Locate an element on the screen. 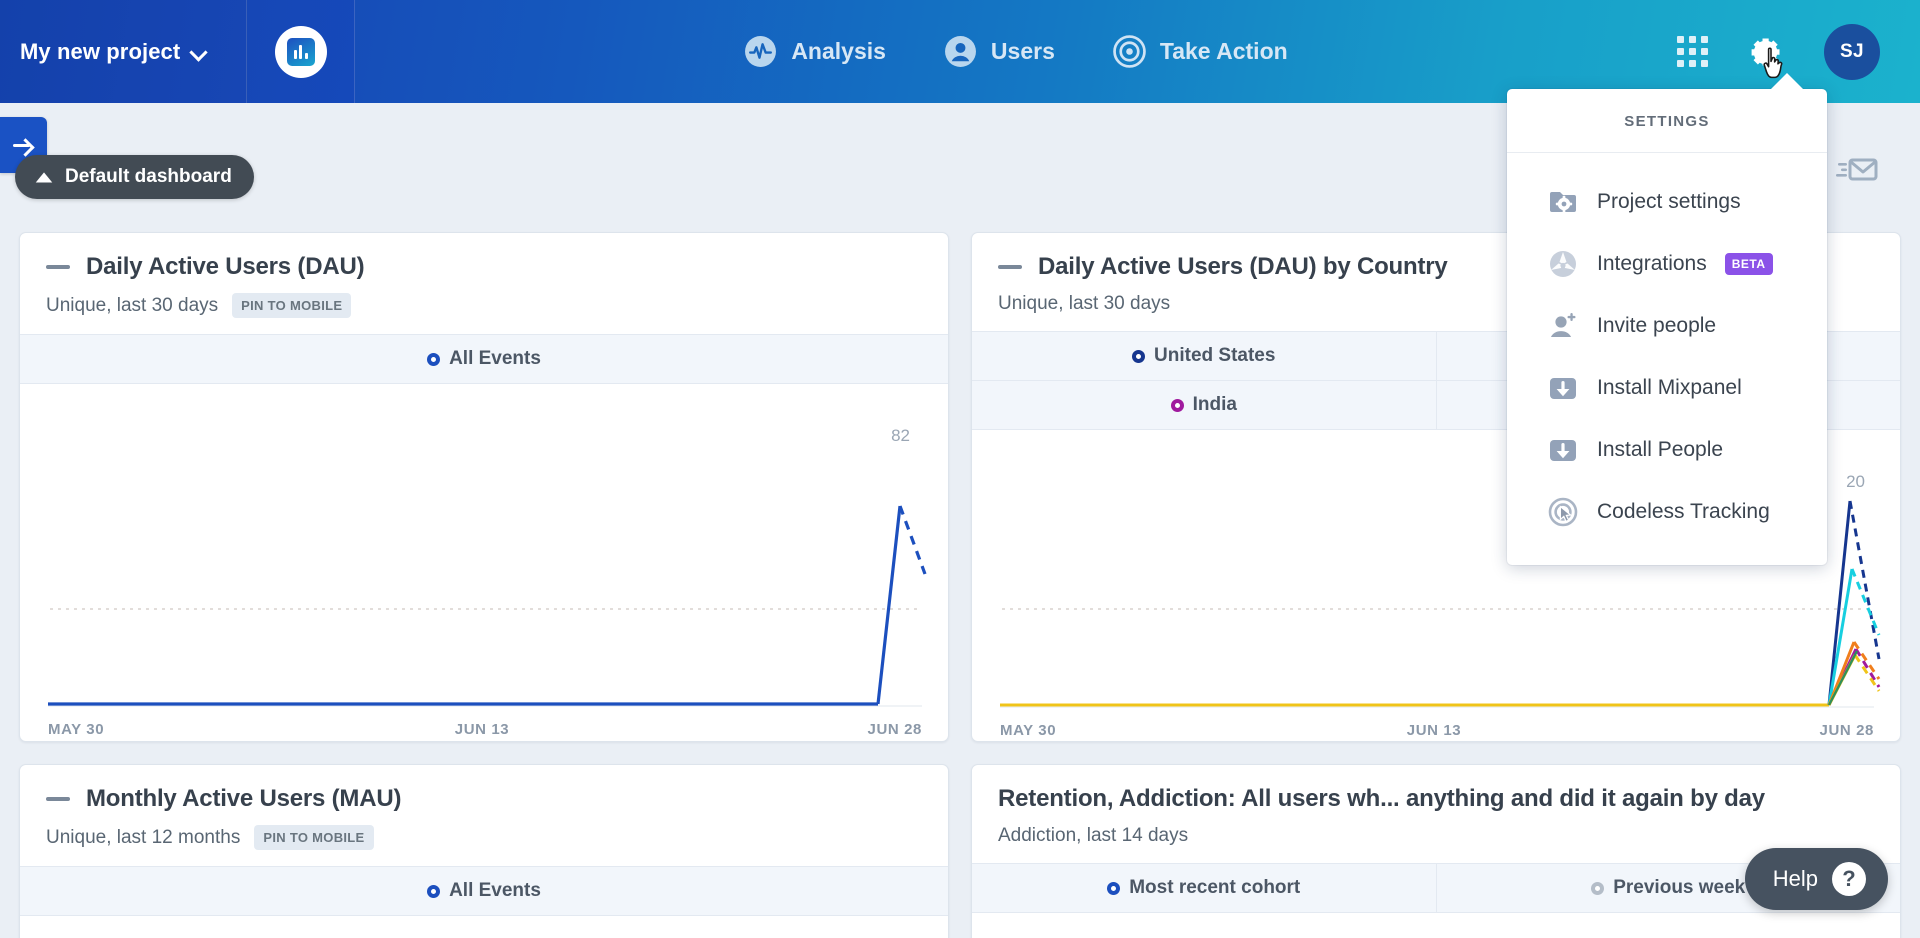 Image resolution: width=1920 pixels, height=938 pixels. settings-menu-heading: SETTINGS is located at coordinates (1667, 121).